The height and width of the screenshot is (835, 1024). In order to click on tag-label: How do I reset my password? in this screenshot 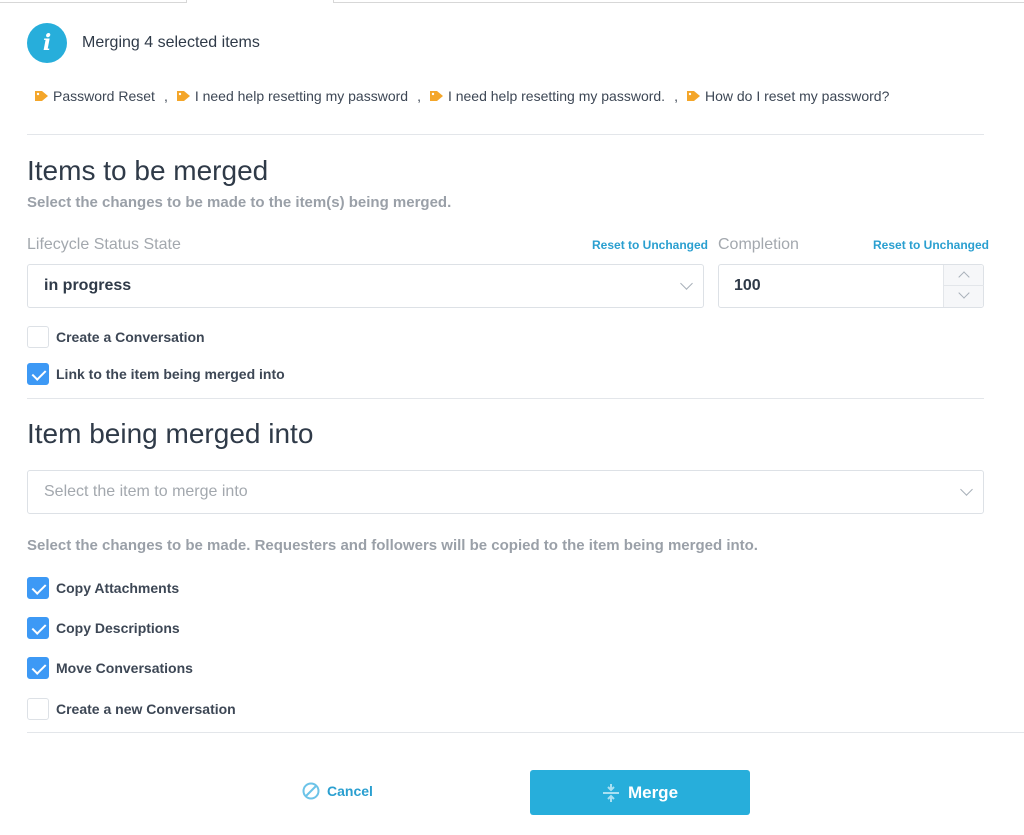, I will do `click(797, 96)`.